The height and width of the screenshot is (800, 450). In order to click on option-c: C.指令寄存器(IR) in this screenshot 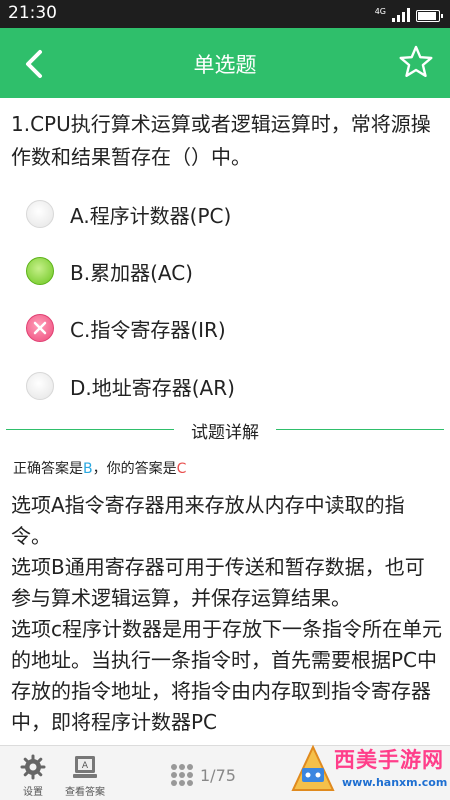, I will do `click(216, 328)`.